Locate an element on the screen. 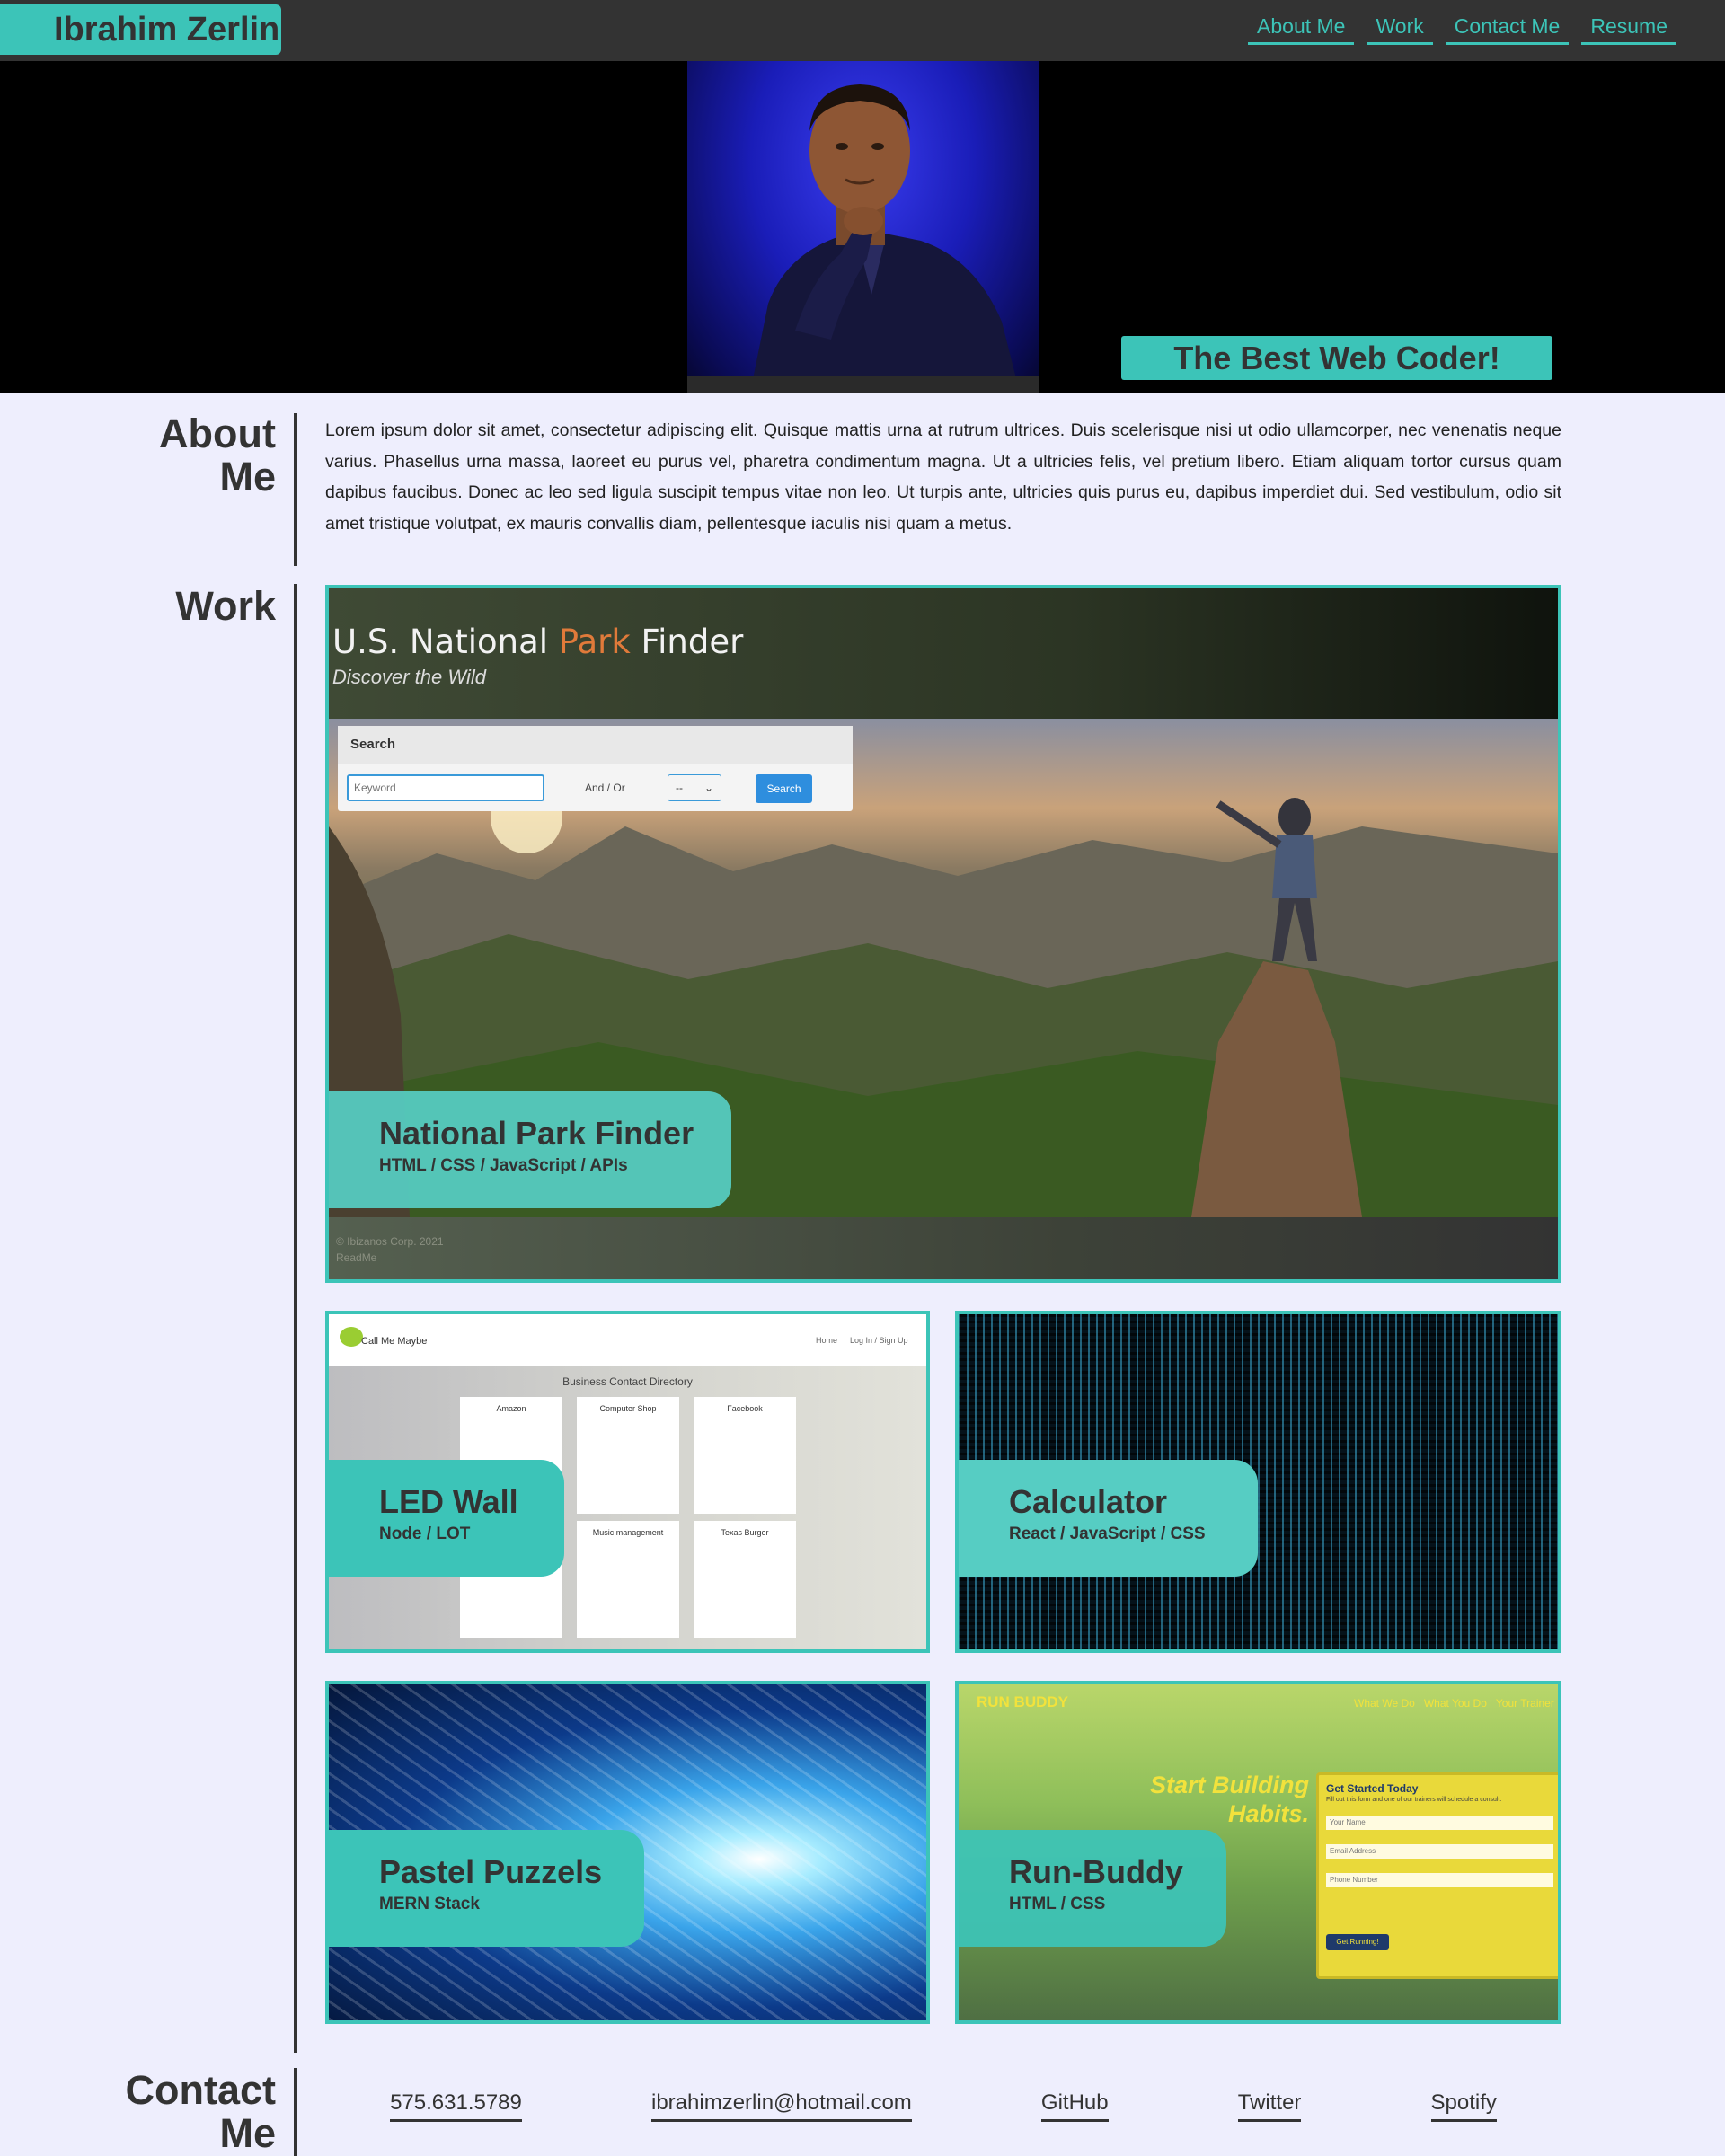 The height and width of the screenshot is (2156, 1725). project-tech: Node / LOT is located at coordinates (425, 1533).